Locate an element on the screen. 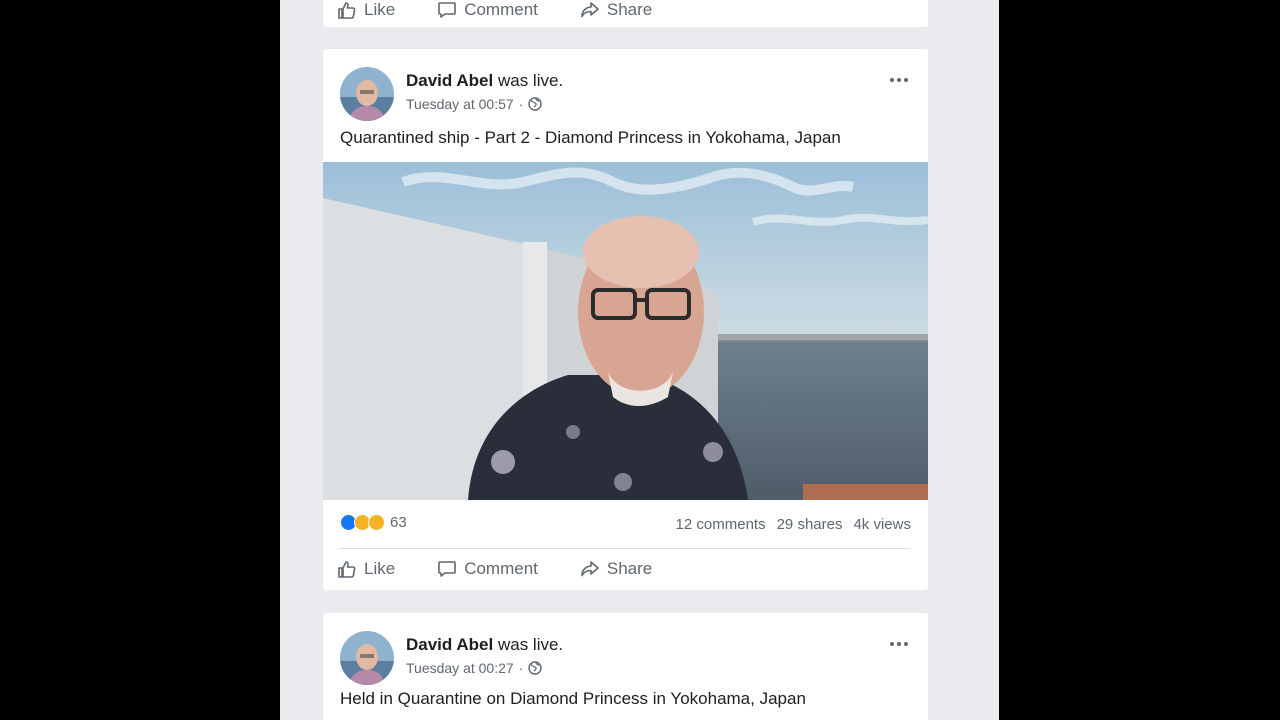  post-stats: 63 12 comments 29 shares 4k views is located at coordinates (625, 526).